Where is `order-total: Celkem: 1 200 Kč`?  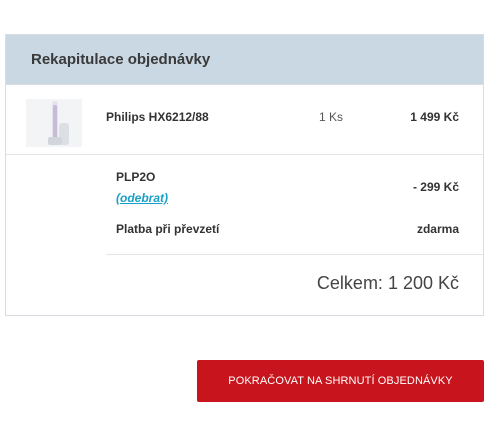
order-total: Celkem: 1 200 Kč is located at coordinates (387, 283).